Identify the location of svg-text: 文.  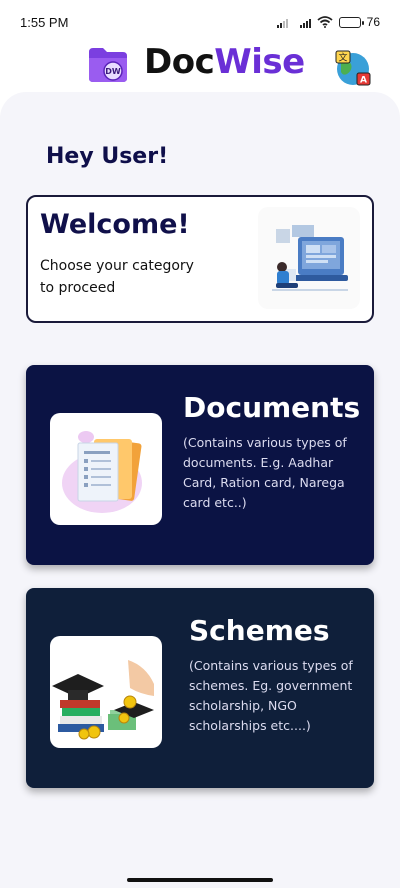
(342, 58).